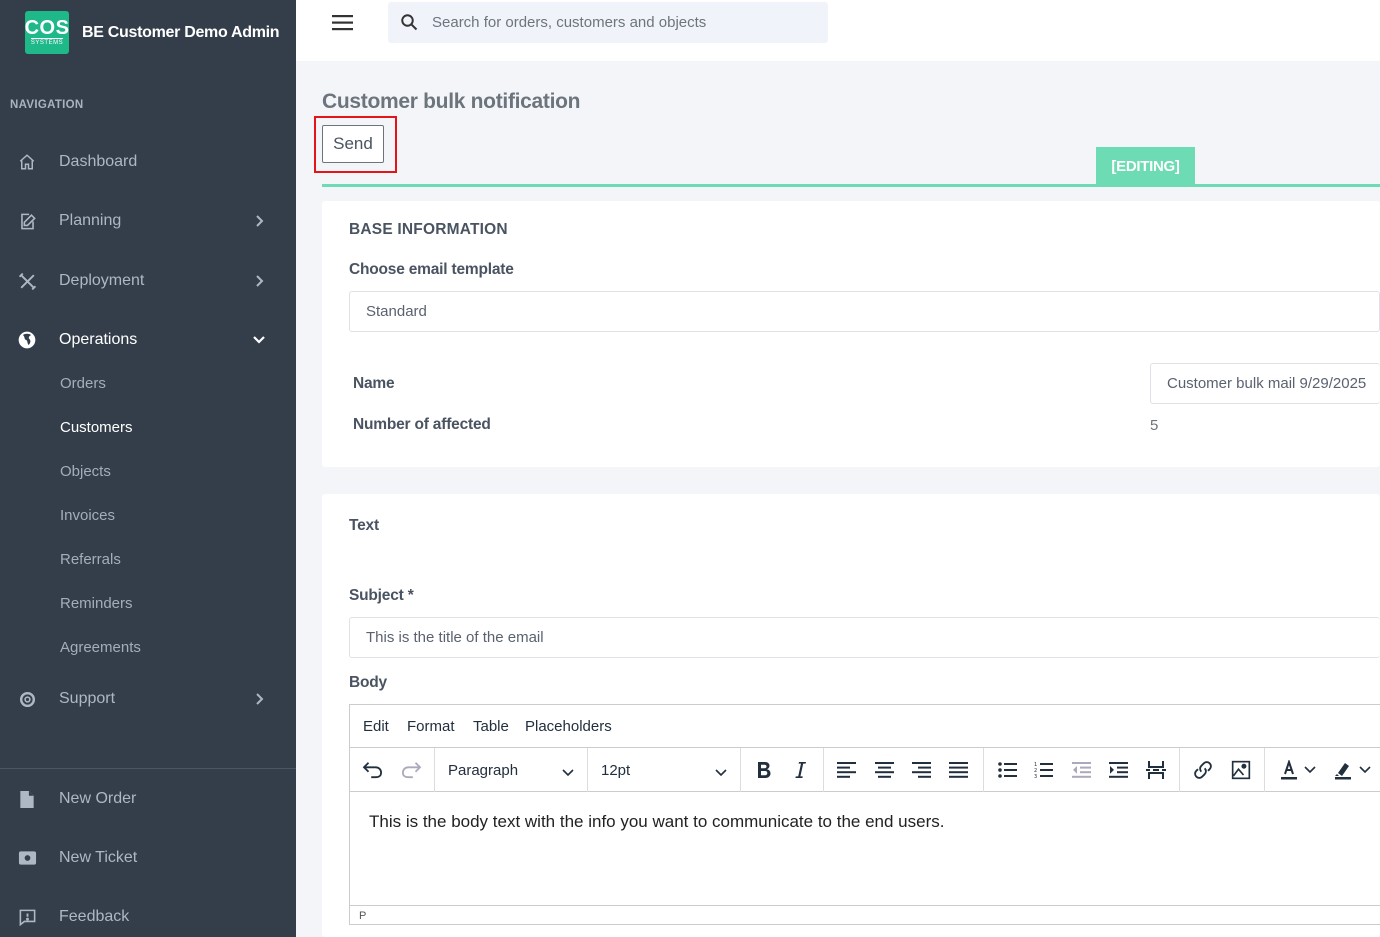 The image size is (1380, 937). I want to click on align-left-icon, so click(847, 770).